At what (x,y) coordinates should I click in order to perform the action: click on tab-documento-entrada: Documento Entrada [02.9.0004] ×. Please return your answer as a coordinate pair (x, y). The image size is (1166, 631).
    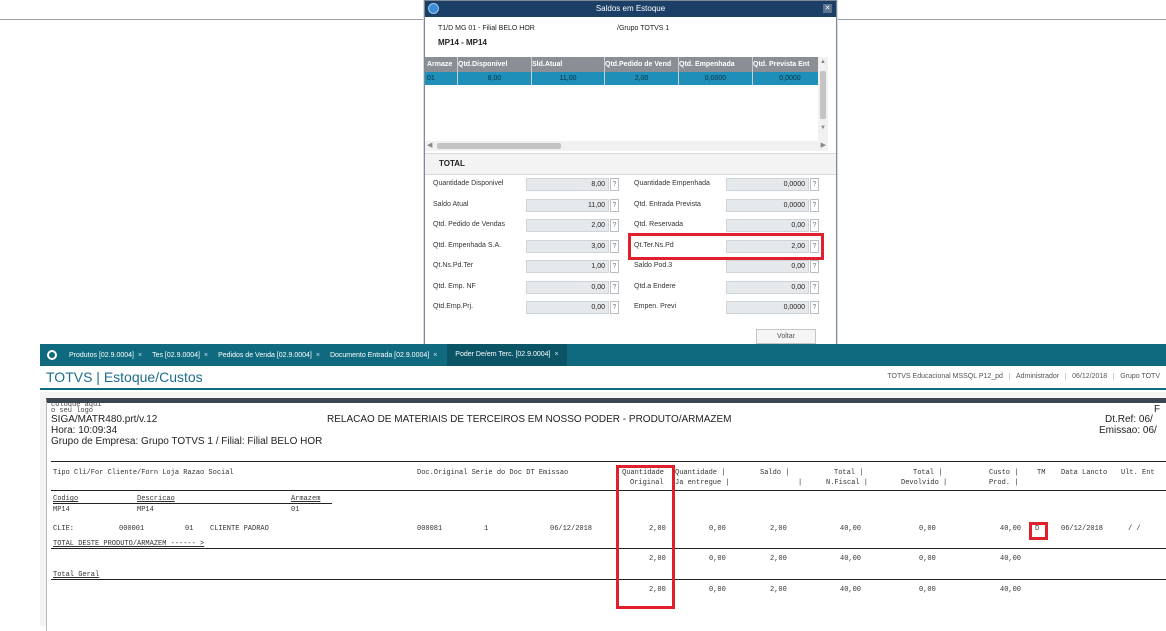
    Looking at the image, I should click on (385, 355).